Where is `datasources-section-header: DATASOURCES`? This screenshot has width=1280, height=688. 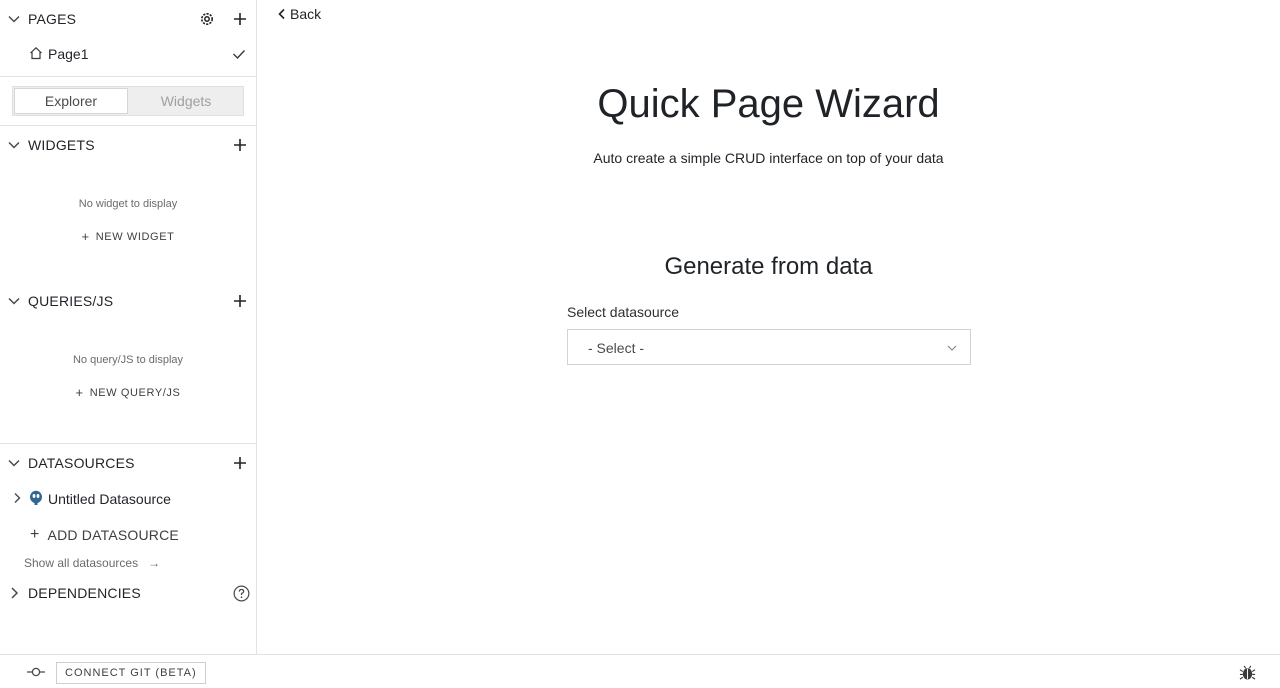 datasources-section-header: DATASOURCES is located at coordinates (128, 463).